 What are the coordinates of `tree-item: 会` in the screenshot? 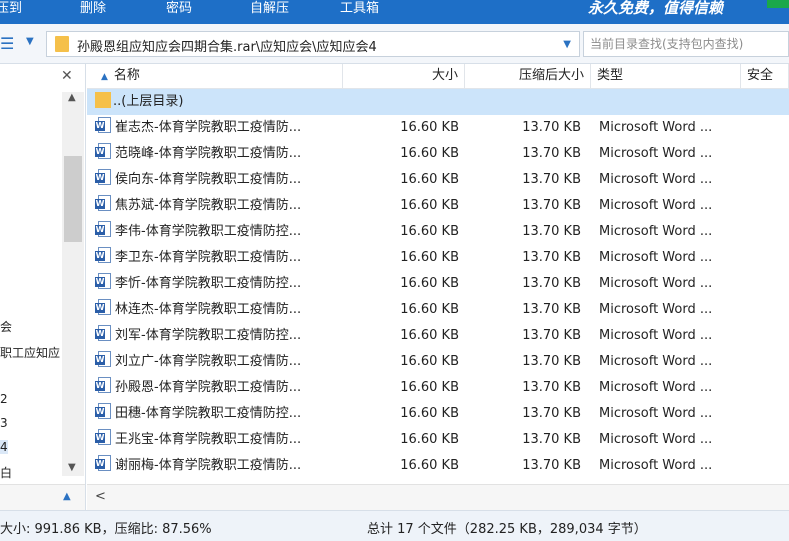 It's located at (6, 326).